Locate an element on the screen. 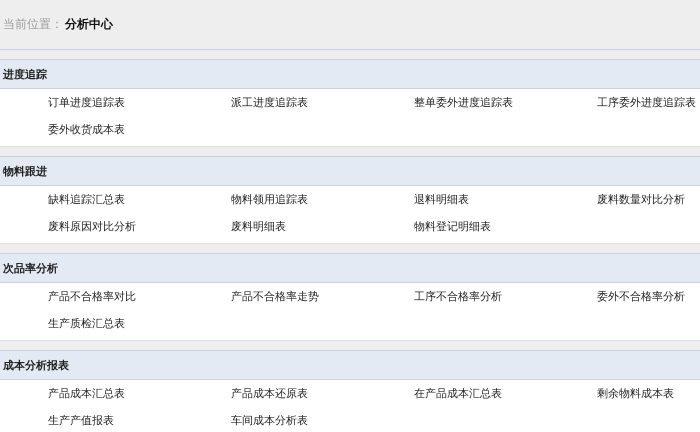 This screenshot has height=432, width=700. breadcrumb-current: 分析中心 is located at coordinates (89, 24).